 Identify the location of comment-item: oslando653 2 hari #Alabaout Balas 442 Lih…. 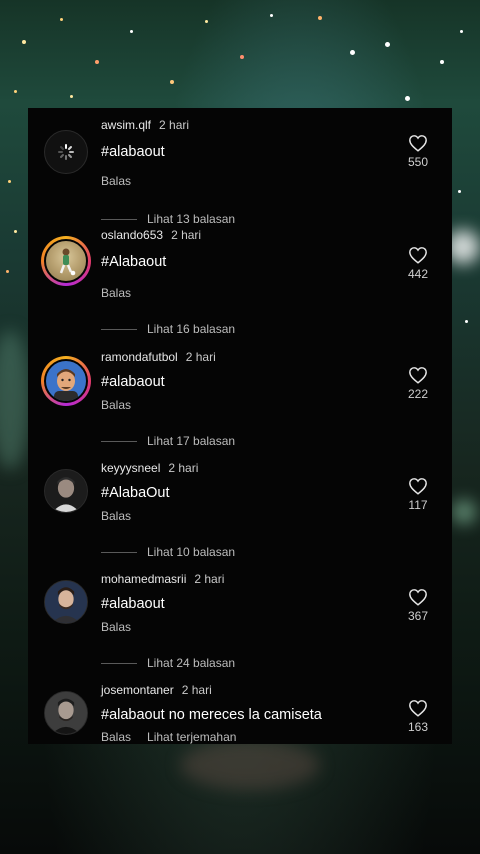
(240, 283).